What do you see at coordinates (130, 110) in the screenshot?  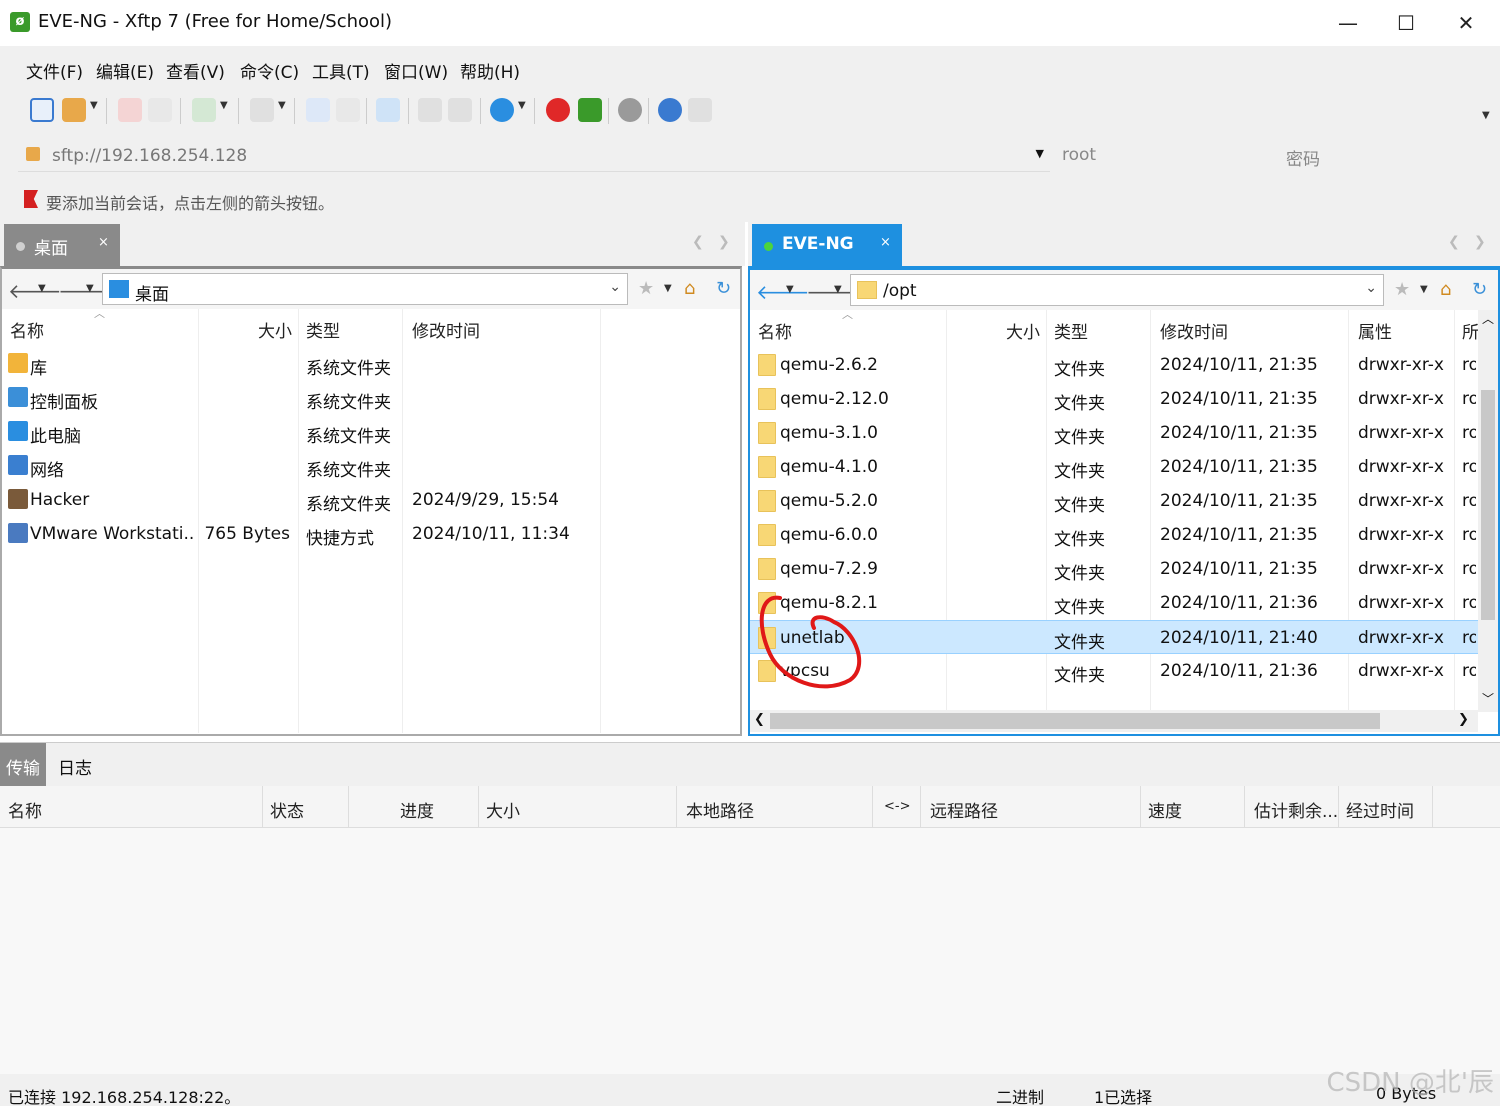 I see `connect-icon` at bounding box center [130, 110].